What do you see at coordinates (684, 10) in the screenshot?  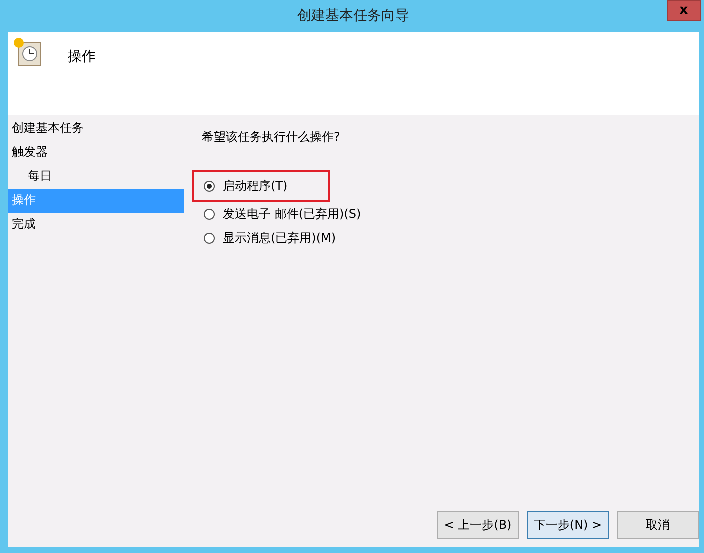 I see `close-button: x` at bounding box center [684, 10].